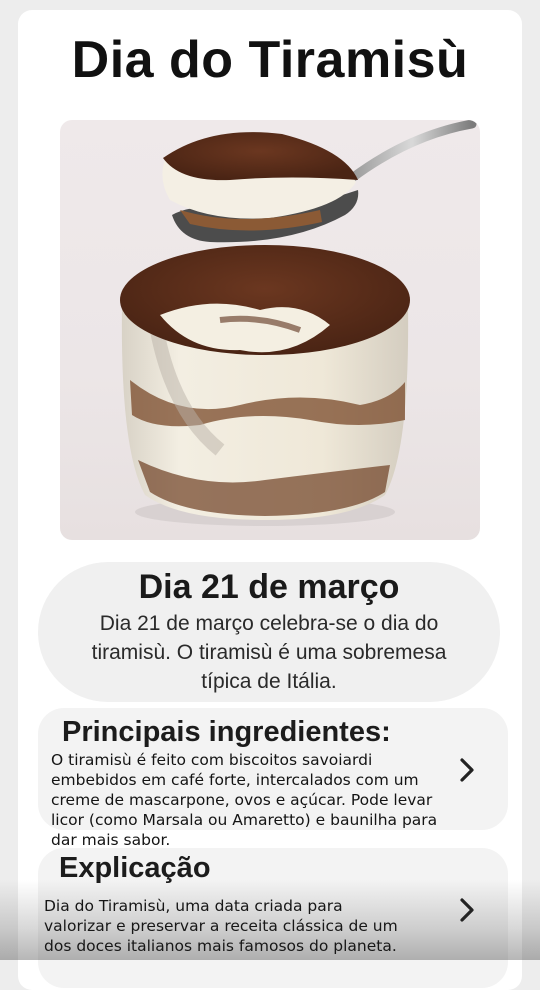 The height and width of the screenshot is (990, 540). Describe the element at coordinates (226, 732) in the screenshot. I see `ingredients-heading: Principais ingredientes:` at that location.